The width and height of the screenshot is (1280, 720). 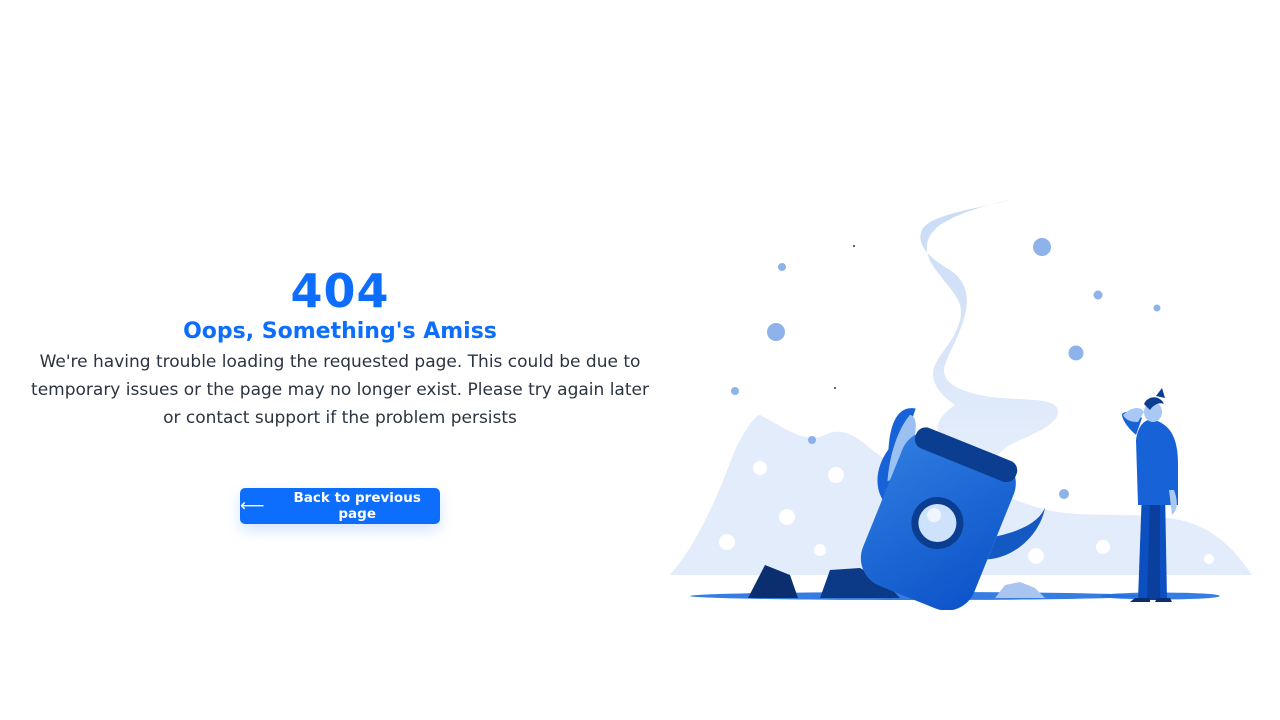 I want to click on back-button: ⟵ Back to previous page, so click(x=340, y=506).